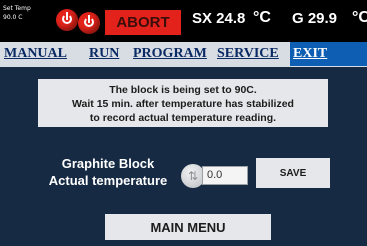 This screenshot has width=367, height=246. I want to click on set-temp-value: 90.0 C, so click(13, 17).